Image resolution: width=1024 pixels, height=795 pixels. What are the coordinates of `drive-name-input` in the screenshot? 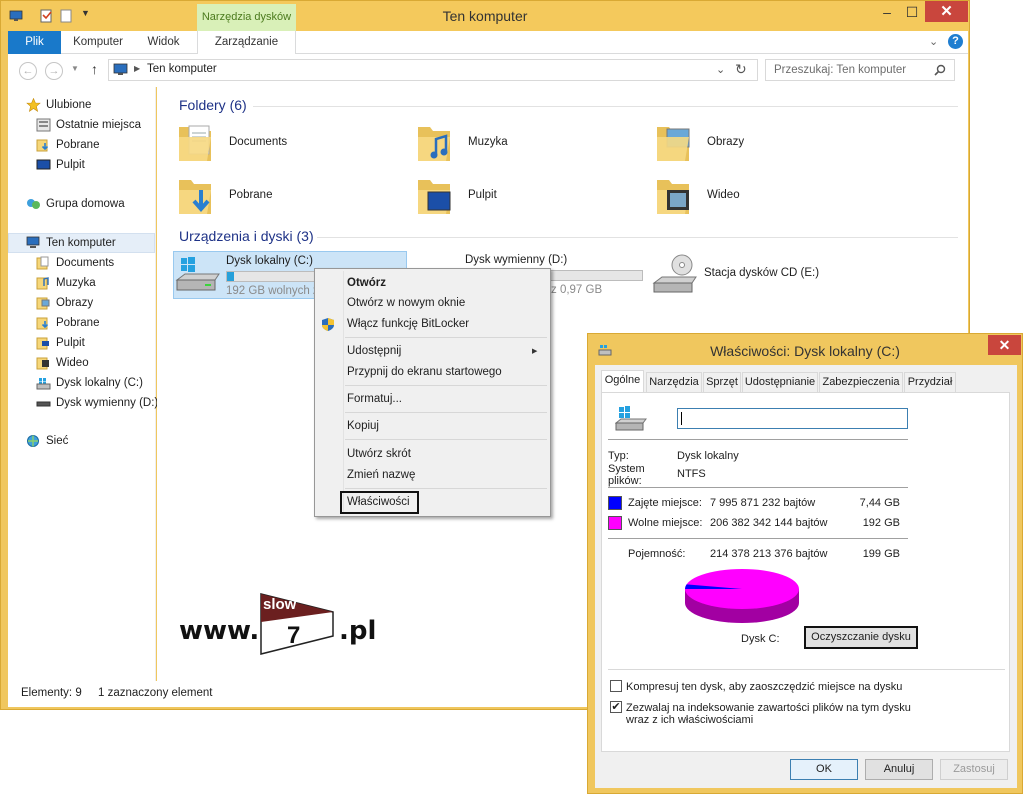 It's located at (792, 418).